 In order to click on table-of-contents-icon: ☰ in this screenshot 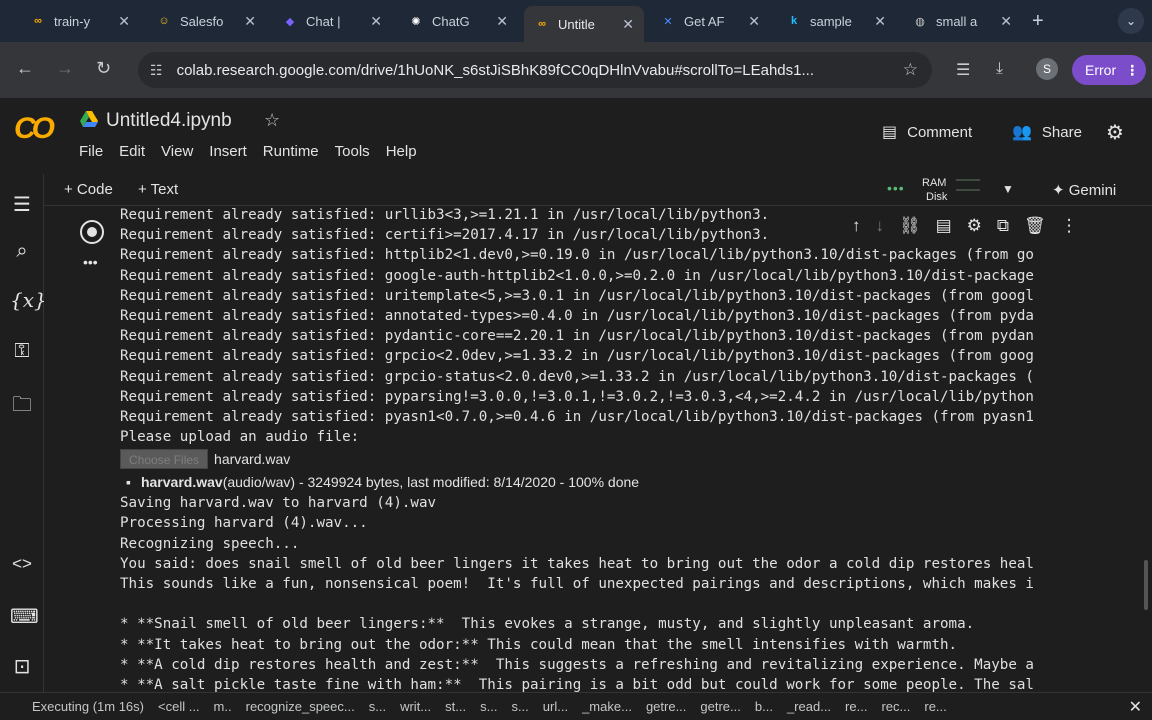, I will do `click(22, 204)`.